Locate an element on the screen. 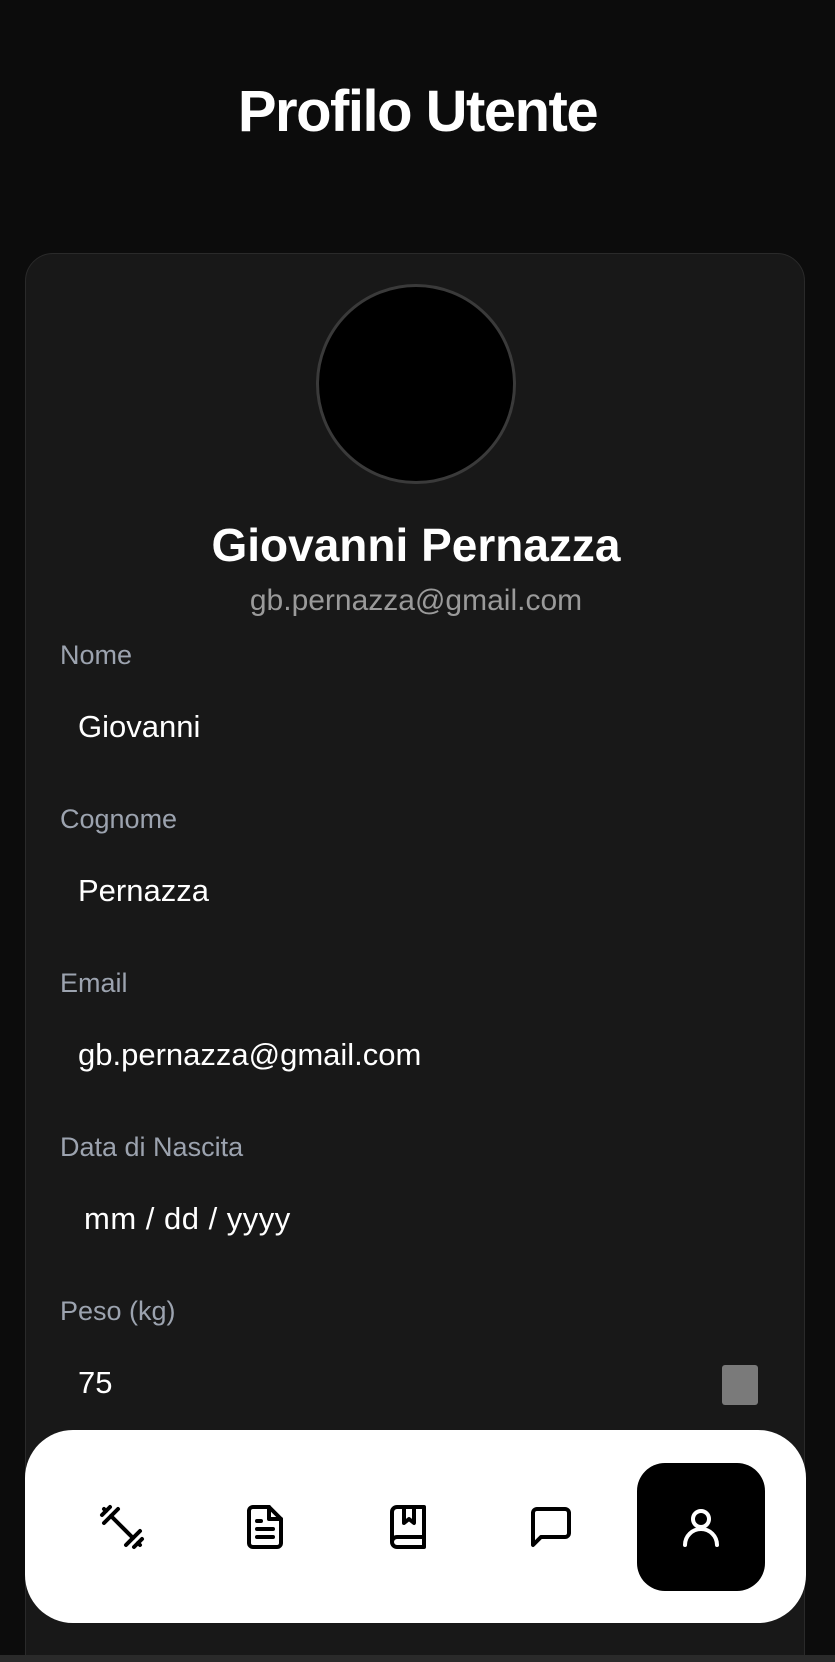 This screenshot has width=835, height=1662. nome-label: Nome is located at coordinates (96, 655).